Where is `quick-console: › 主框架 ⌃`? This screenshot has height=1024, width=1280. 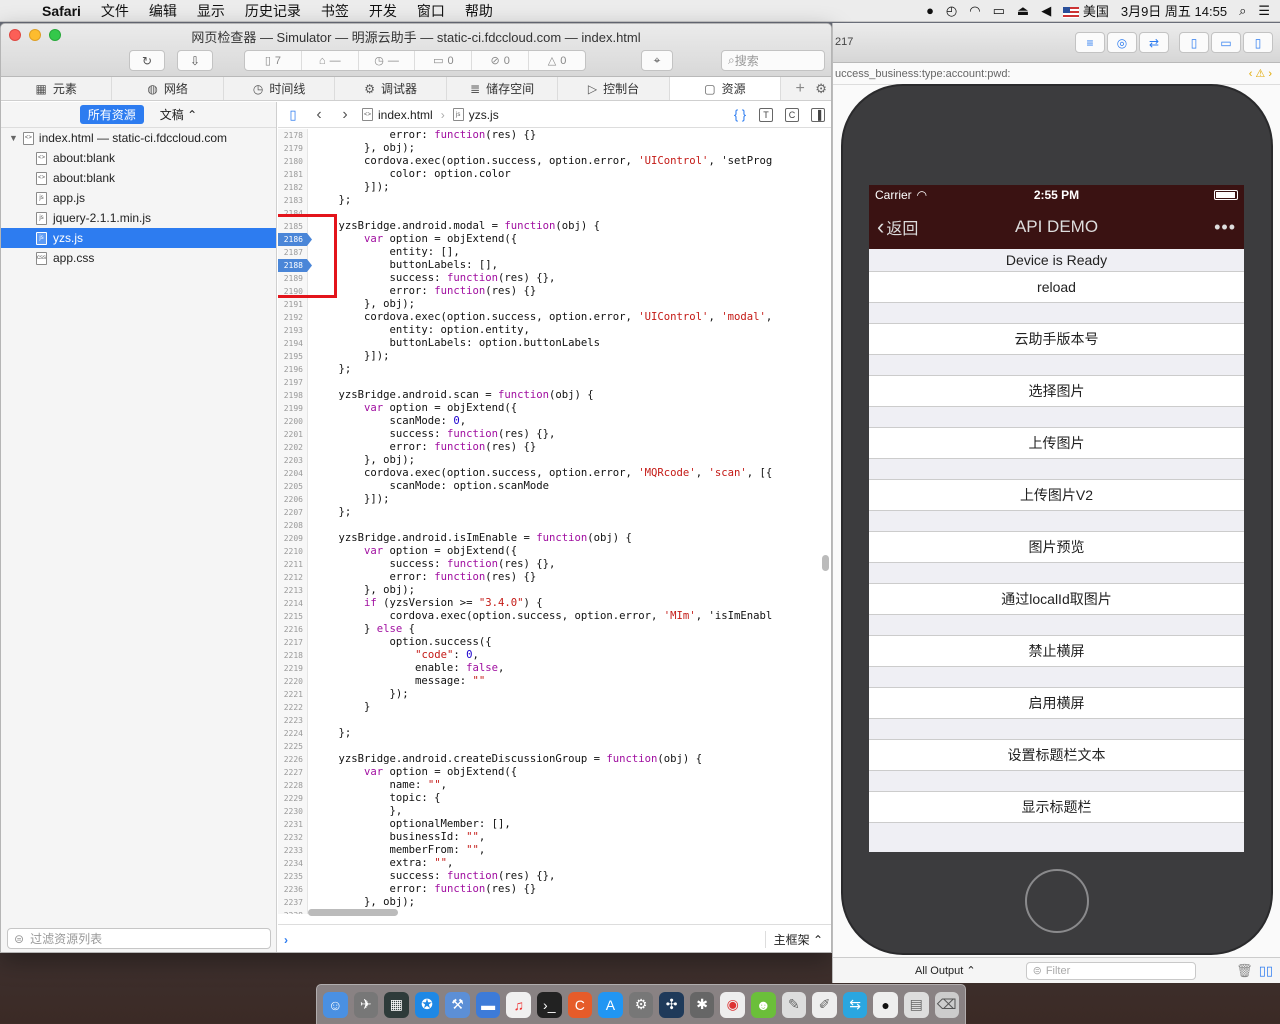
quick-console: › 主框架 ⌃ is located at coordinates (554, 938).